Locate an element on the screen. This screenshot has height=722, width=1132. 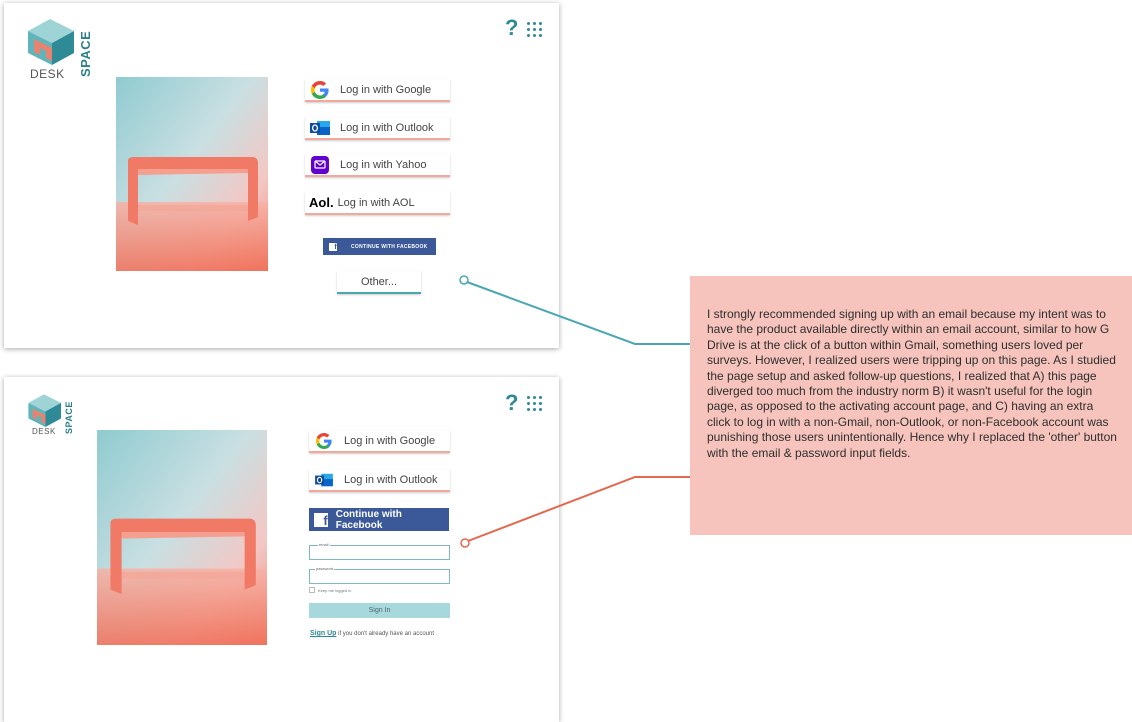
keep-logged-in-row: Keep me logged in is located at coordinates (330, 590).